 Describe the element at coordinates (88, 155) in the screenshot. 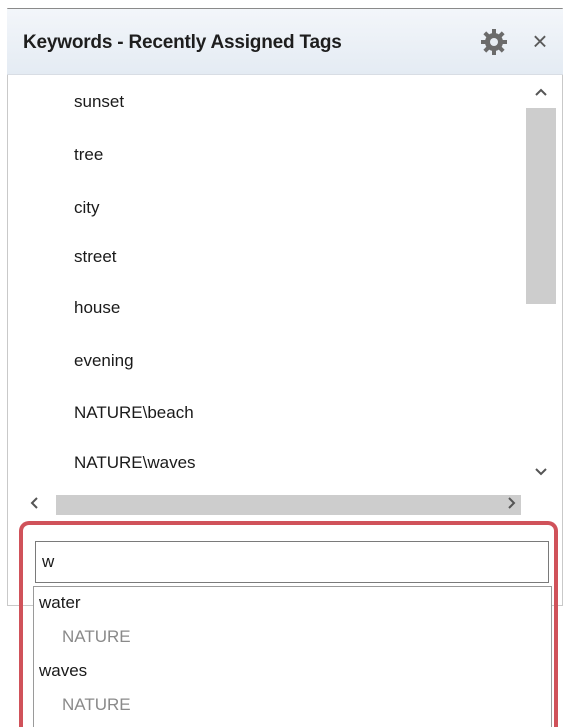

I see `keyword-item: tree` at that location.